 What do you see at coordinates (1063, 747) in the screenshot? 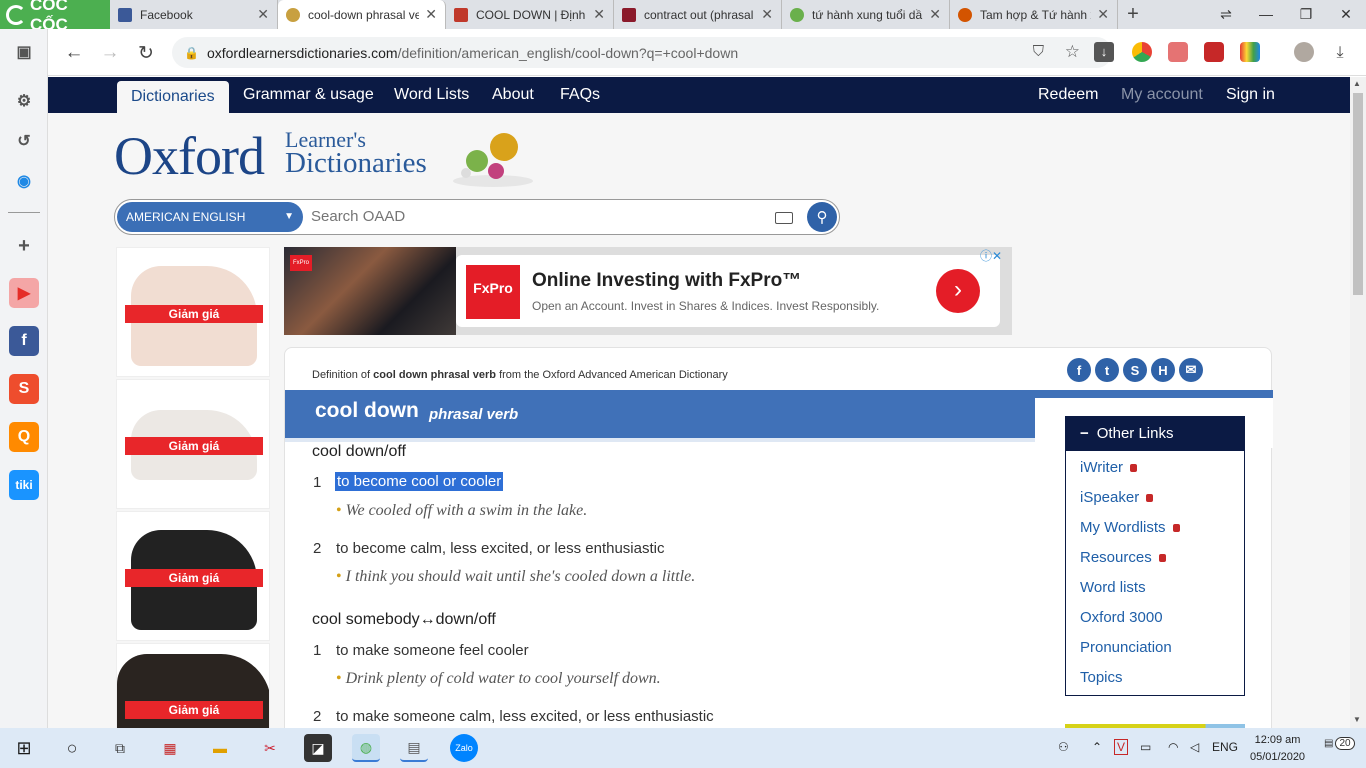
I see `people-icon: ⚇` at bounding box center [1063, 747].